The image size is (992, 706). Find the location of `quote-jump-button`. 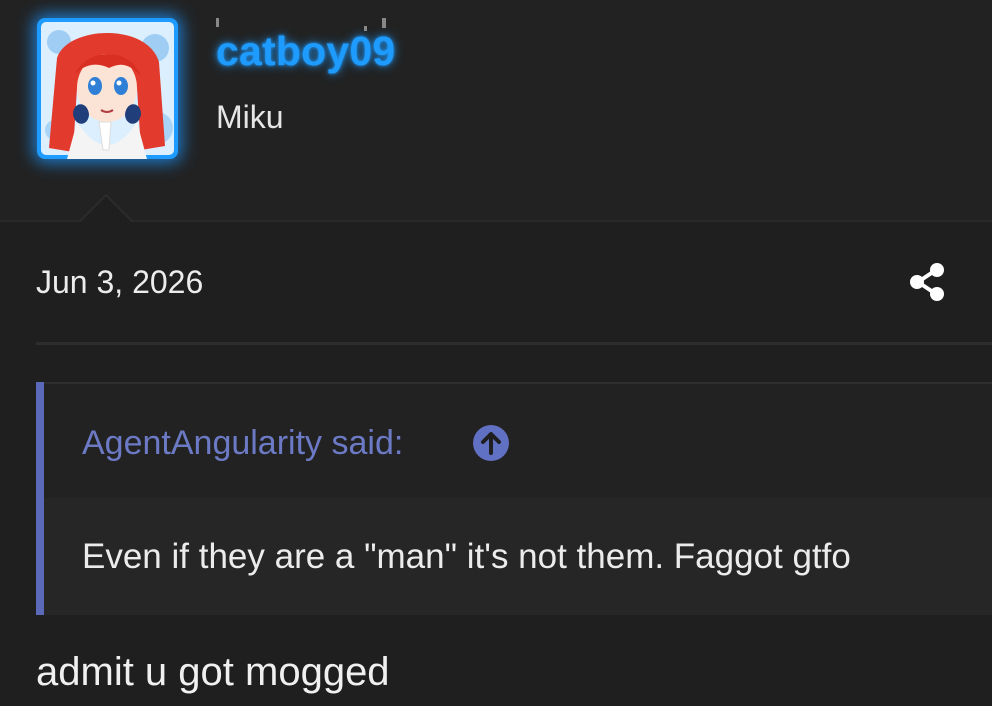

quote-jump-button is located at coordinates (491, 443).